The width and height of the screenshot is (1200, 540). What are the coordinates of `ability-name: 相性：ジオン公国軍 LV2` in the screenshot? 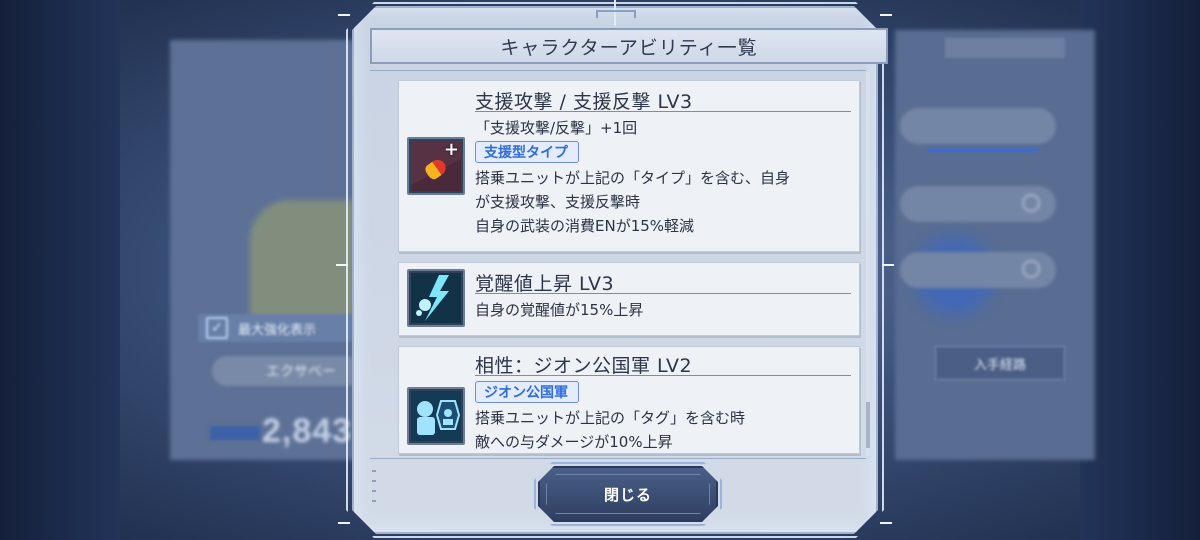 It's located at (584, 366).